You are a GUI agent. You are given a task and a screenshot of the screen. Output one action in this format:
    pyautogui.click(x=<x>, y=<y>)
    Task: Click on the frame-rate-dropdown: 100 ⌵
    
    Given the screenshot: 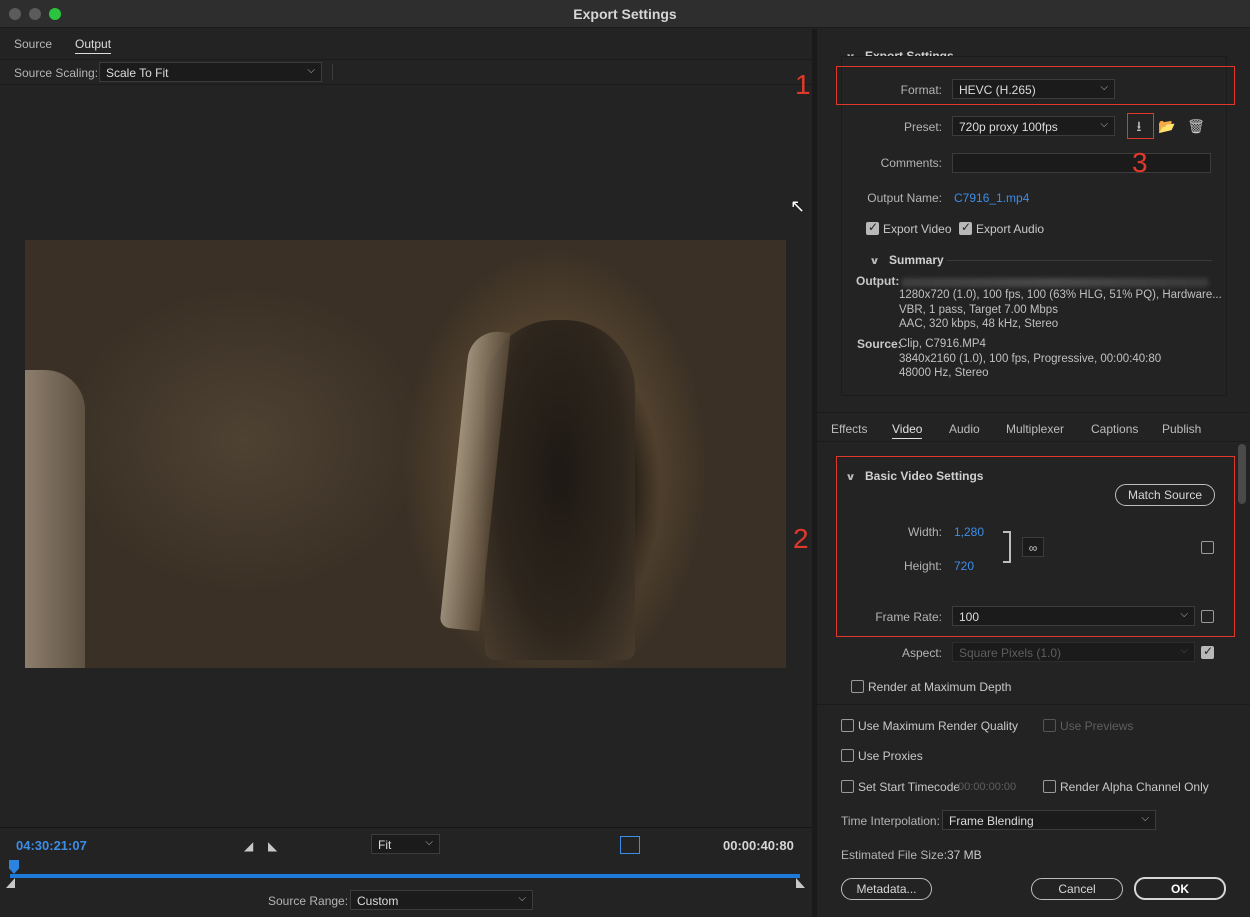 What is the action you would take?
    pyautogui.click(x=1073, y=616)
    